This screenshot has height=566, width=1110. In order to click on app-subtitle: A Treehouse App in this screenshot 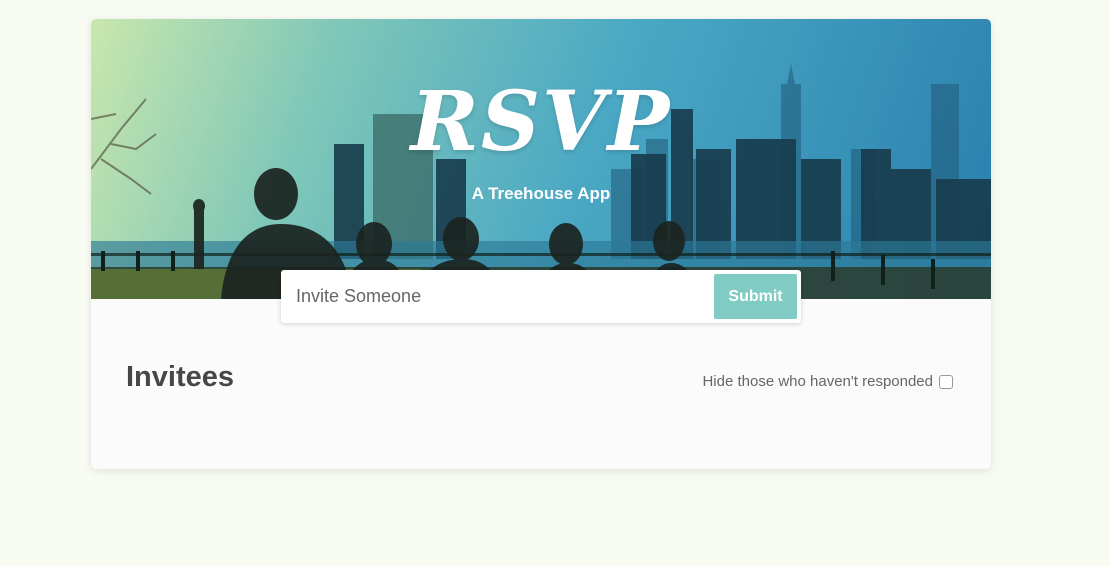, I will do `click(541, 193)`.